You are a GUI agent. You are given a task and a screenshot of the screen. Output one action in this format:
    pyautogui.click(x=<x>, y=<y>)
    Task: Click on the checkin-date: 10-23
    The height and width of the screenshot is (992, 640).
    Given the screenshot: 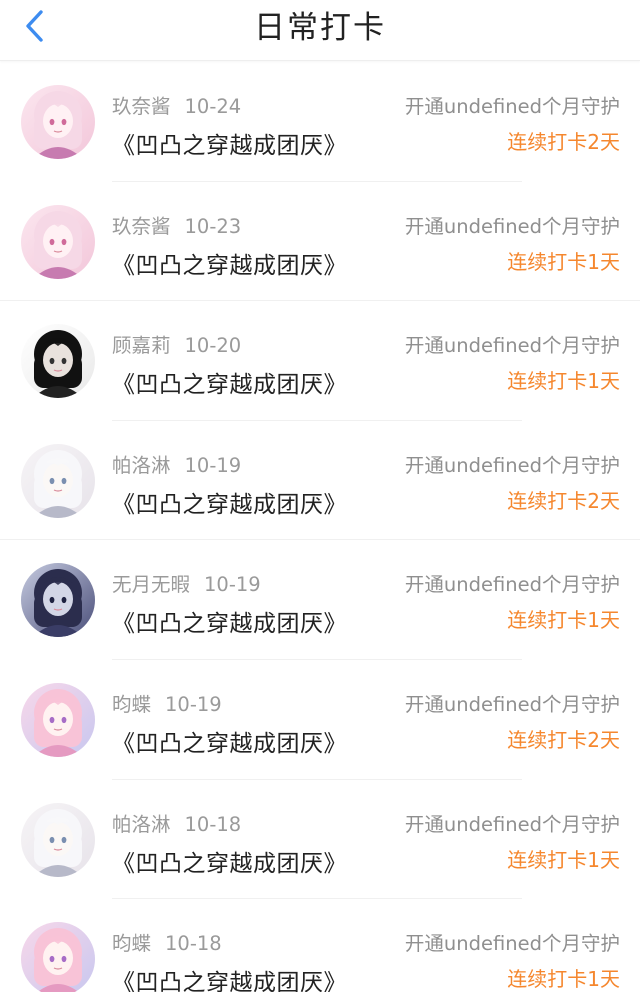 What is the action you would take?
    pyautogui.click(x=213, y=226)
    